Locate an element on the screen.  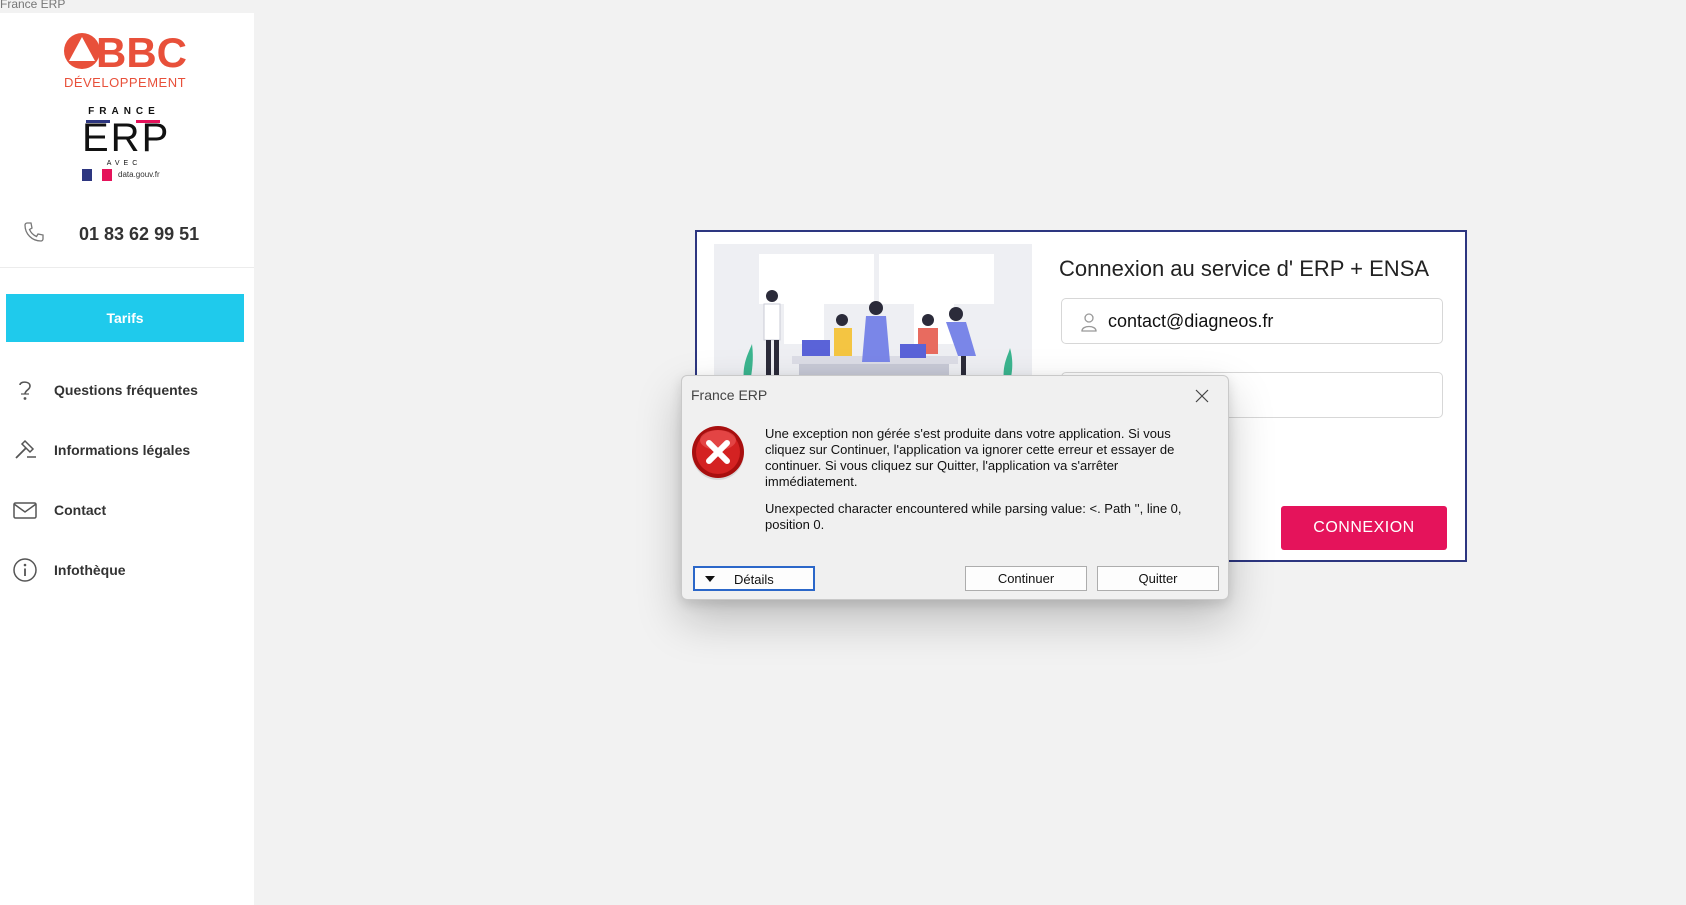
window-title: France ERP is located at coordinates (33, 5).